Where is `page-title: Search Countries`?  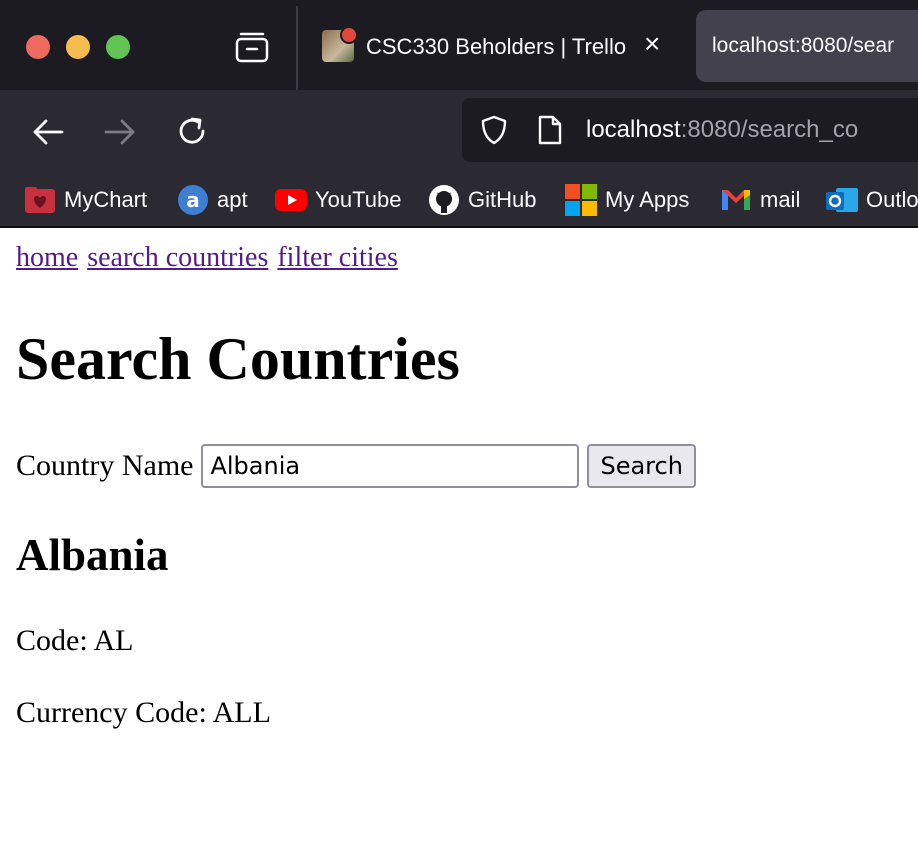 page-title: Search Countries is located at coordinates (238, 359).